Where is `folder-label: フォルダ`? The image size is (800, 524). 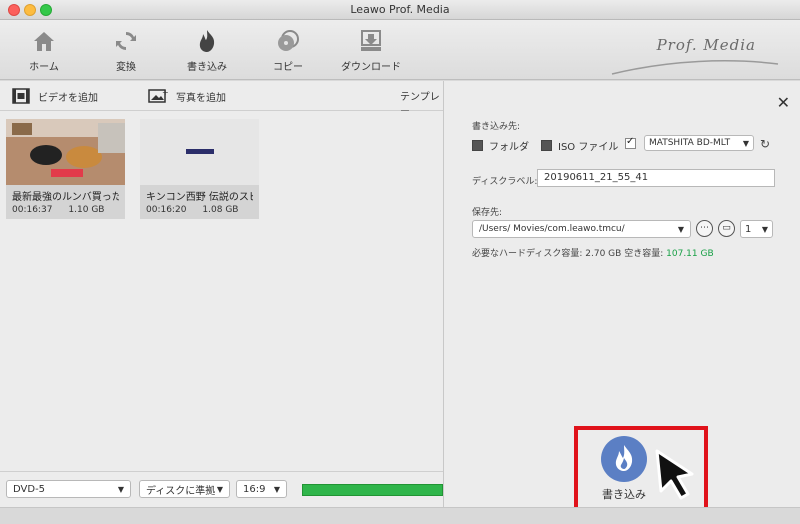 folder-label: フォルダ is located at coordinates (509, 147).